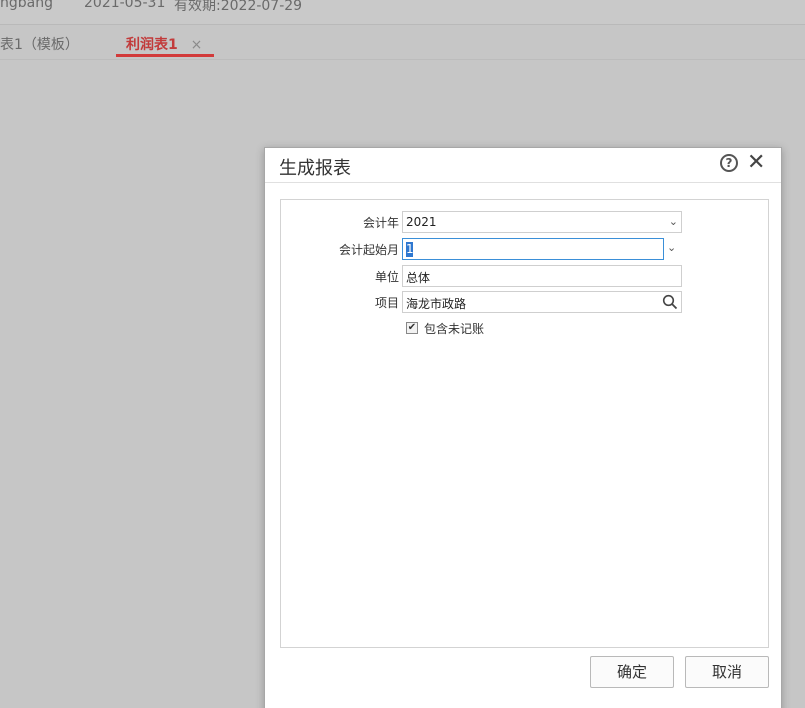 The height and width of the screenshot is (708, 805). What do you see at coordinates (533, 249) in the screenshot?
I see `start-month-select: 1` at bounding box center [533, 249].